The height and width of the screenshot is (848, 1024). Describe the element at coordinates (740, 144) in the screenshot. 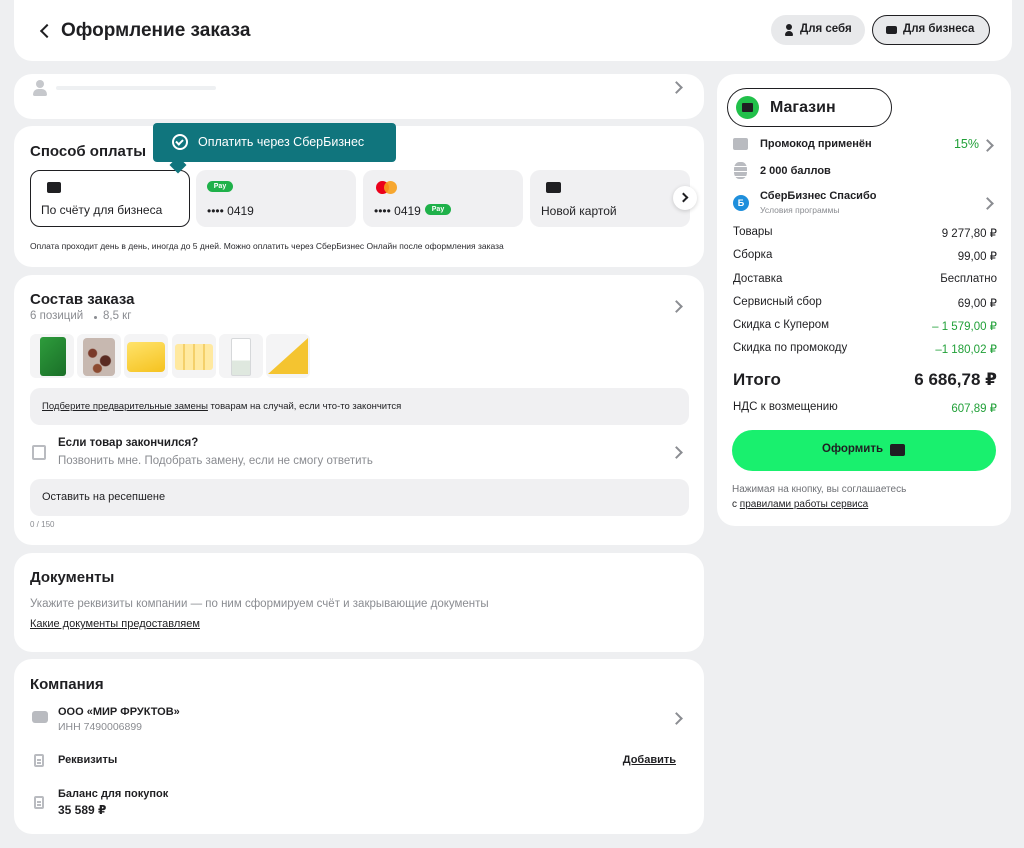

I see `coupon-icon` at that location.